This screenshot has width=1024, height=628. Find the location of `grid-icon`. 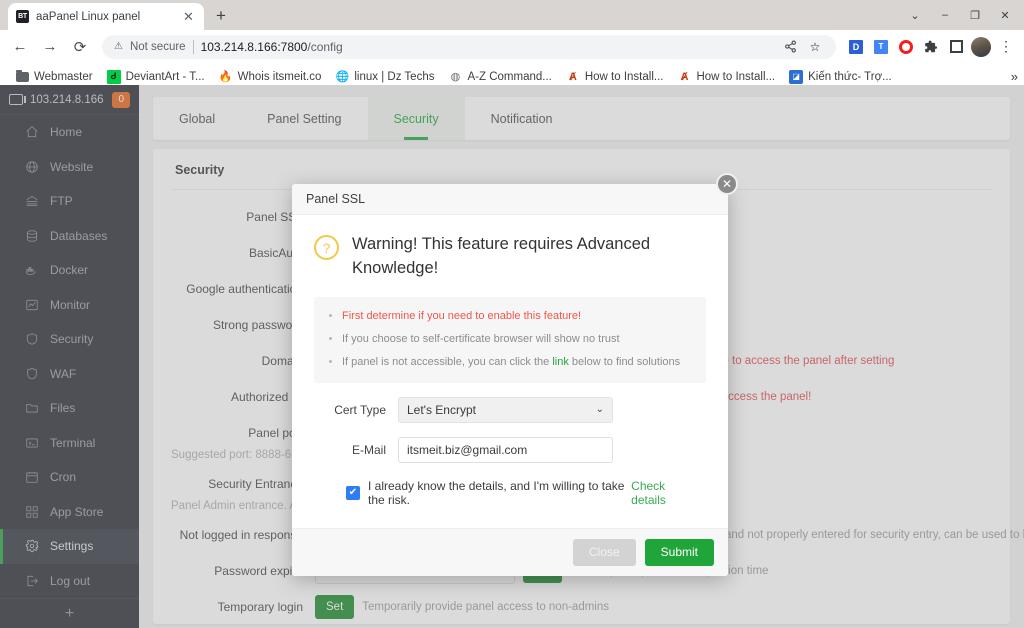

grid-icon is located at coordinates (32, 512).